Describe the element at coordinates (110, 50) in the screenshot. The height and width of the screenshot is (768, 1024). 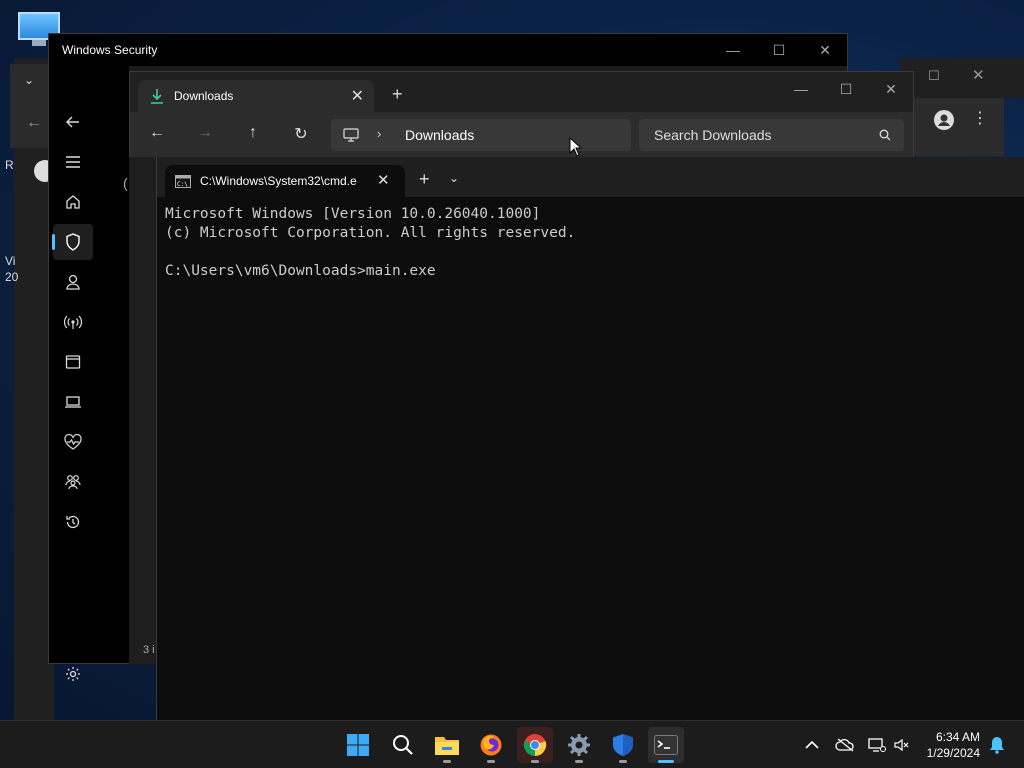
I see `window-title: Windows Security` at that location.